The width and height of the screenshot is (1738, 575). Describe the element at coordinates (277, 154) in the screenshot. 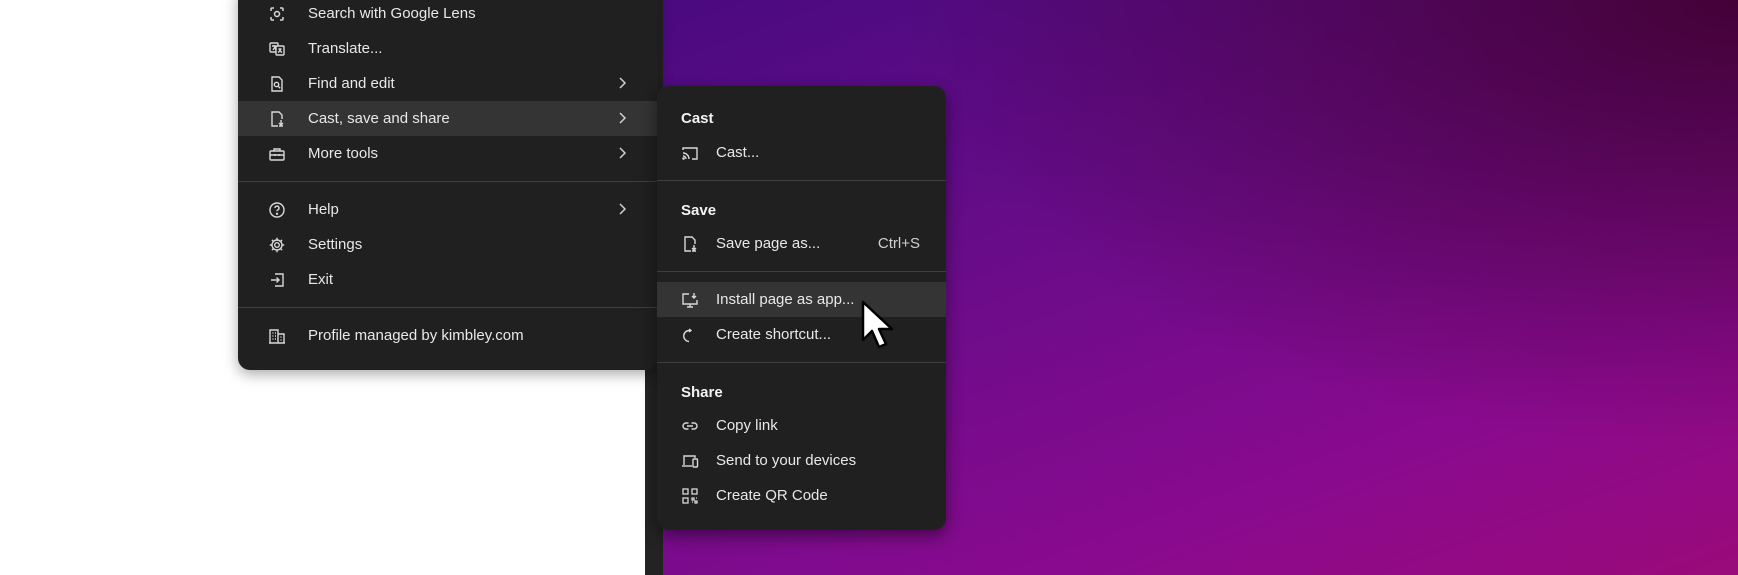

I see `toolbox-icon` at that location.